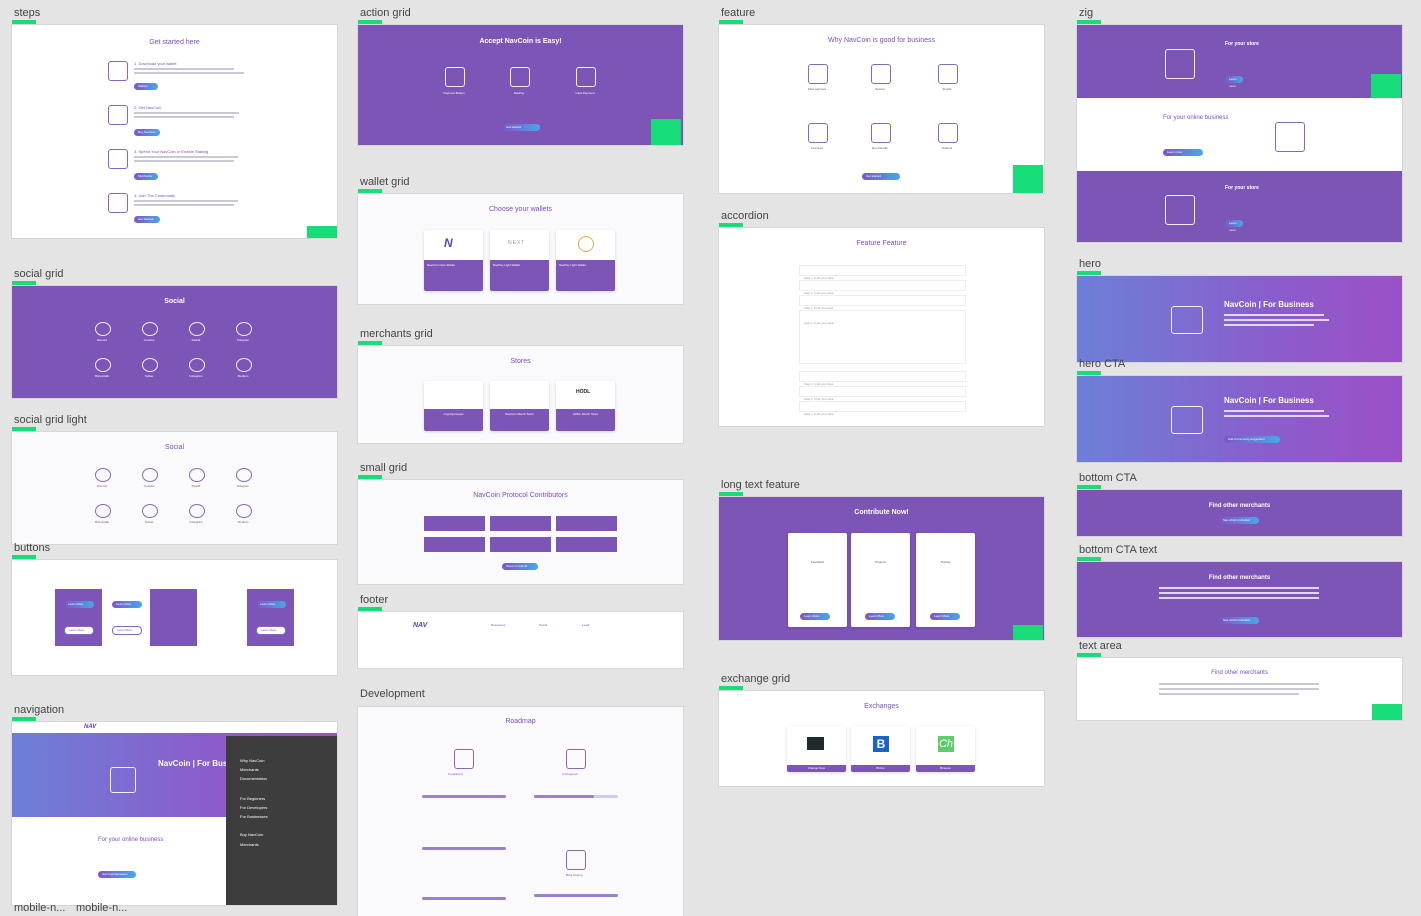 This screenshot has height=916, width=1421. What do you see at coordinates (745, 216) in the screenshot?
I see `artboard-label-accordion: accordion` at bounding box center [745, 216].